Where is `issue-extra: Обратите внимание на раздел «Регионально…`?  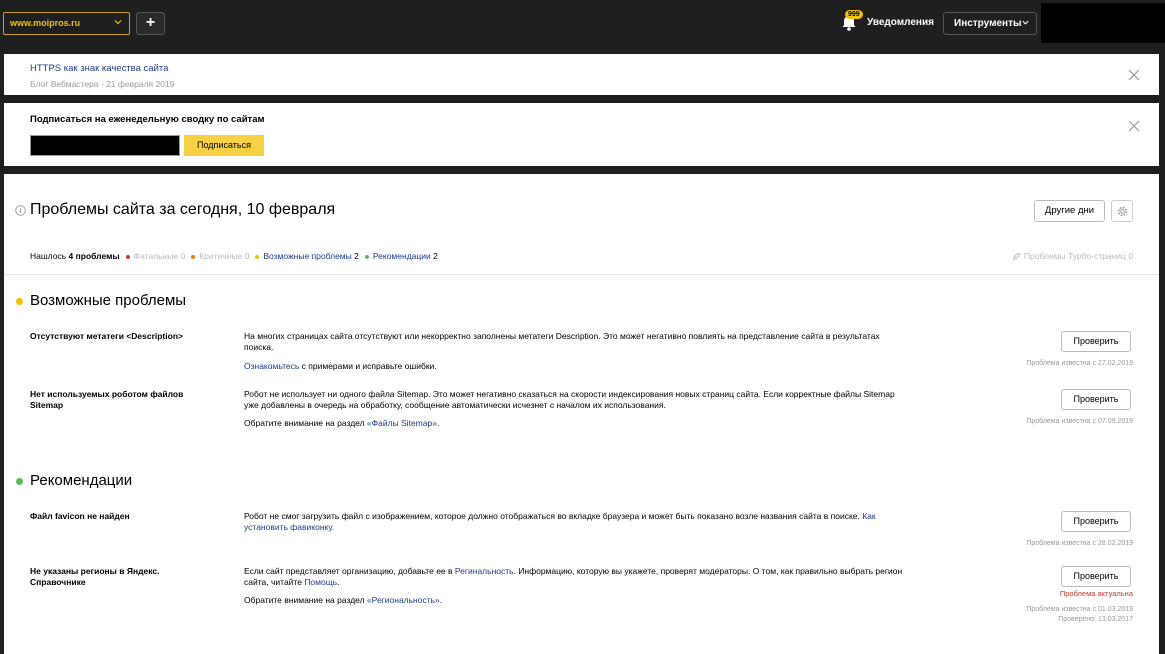 issue-extra: Обратите внимание на раздел «Регионально… is located at coordinates (343, 600).